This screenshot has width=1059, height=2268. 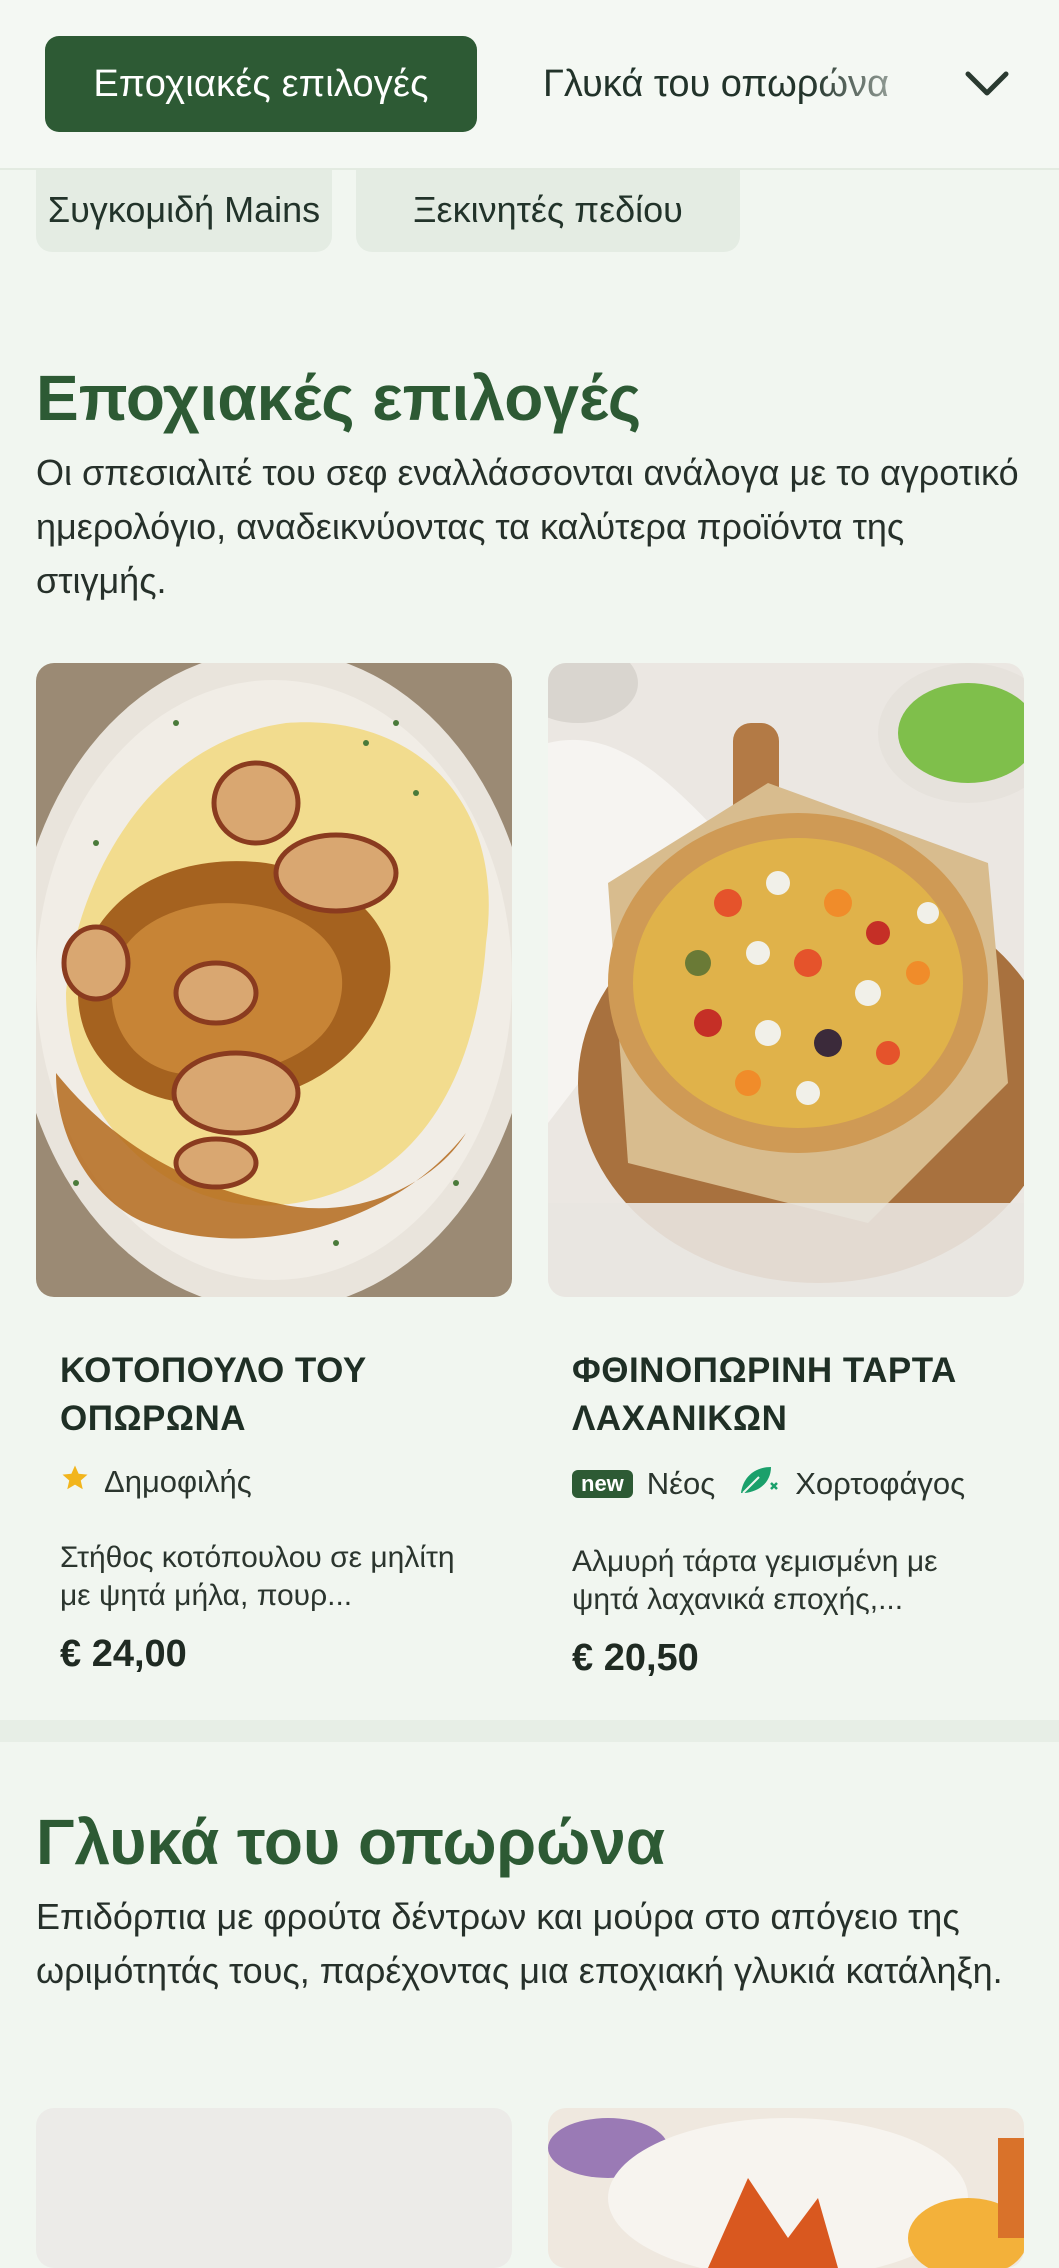 I want to click on dish-price: € 20,50, so click(x=635, y=1658).